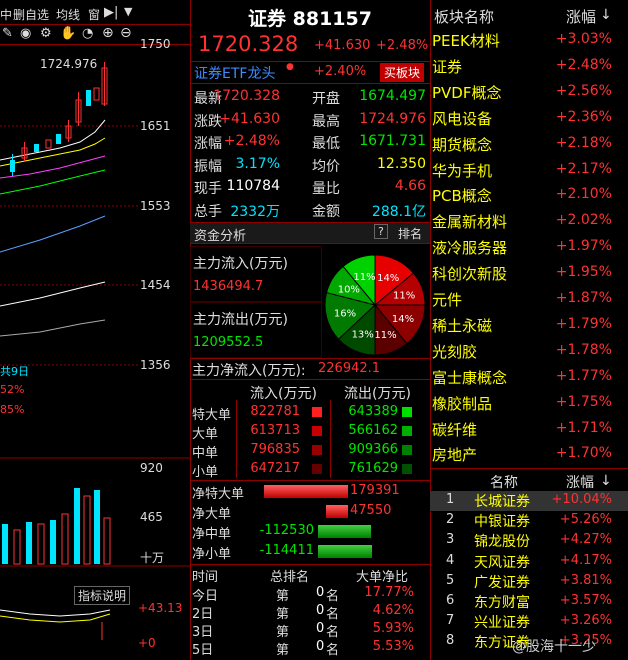 The image size is (628, 660). I want to click on toolbar-window: 窗, so click(94, 14).